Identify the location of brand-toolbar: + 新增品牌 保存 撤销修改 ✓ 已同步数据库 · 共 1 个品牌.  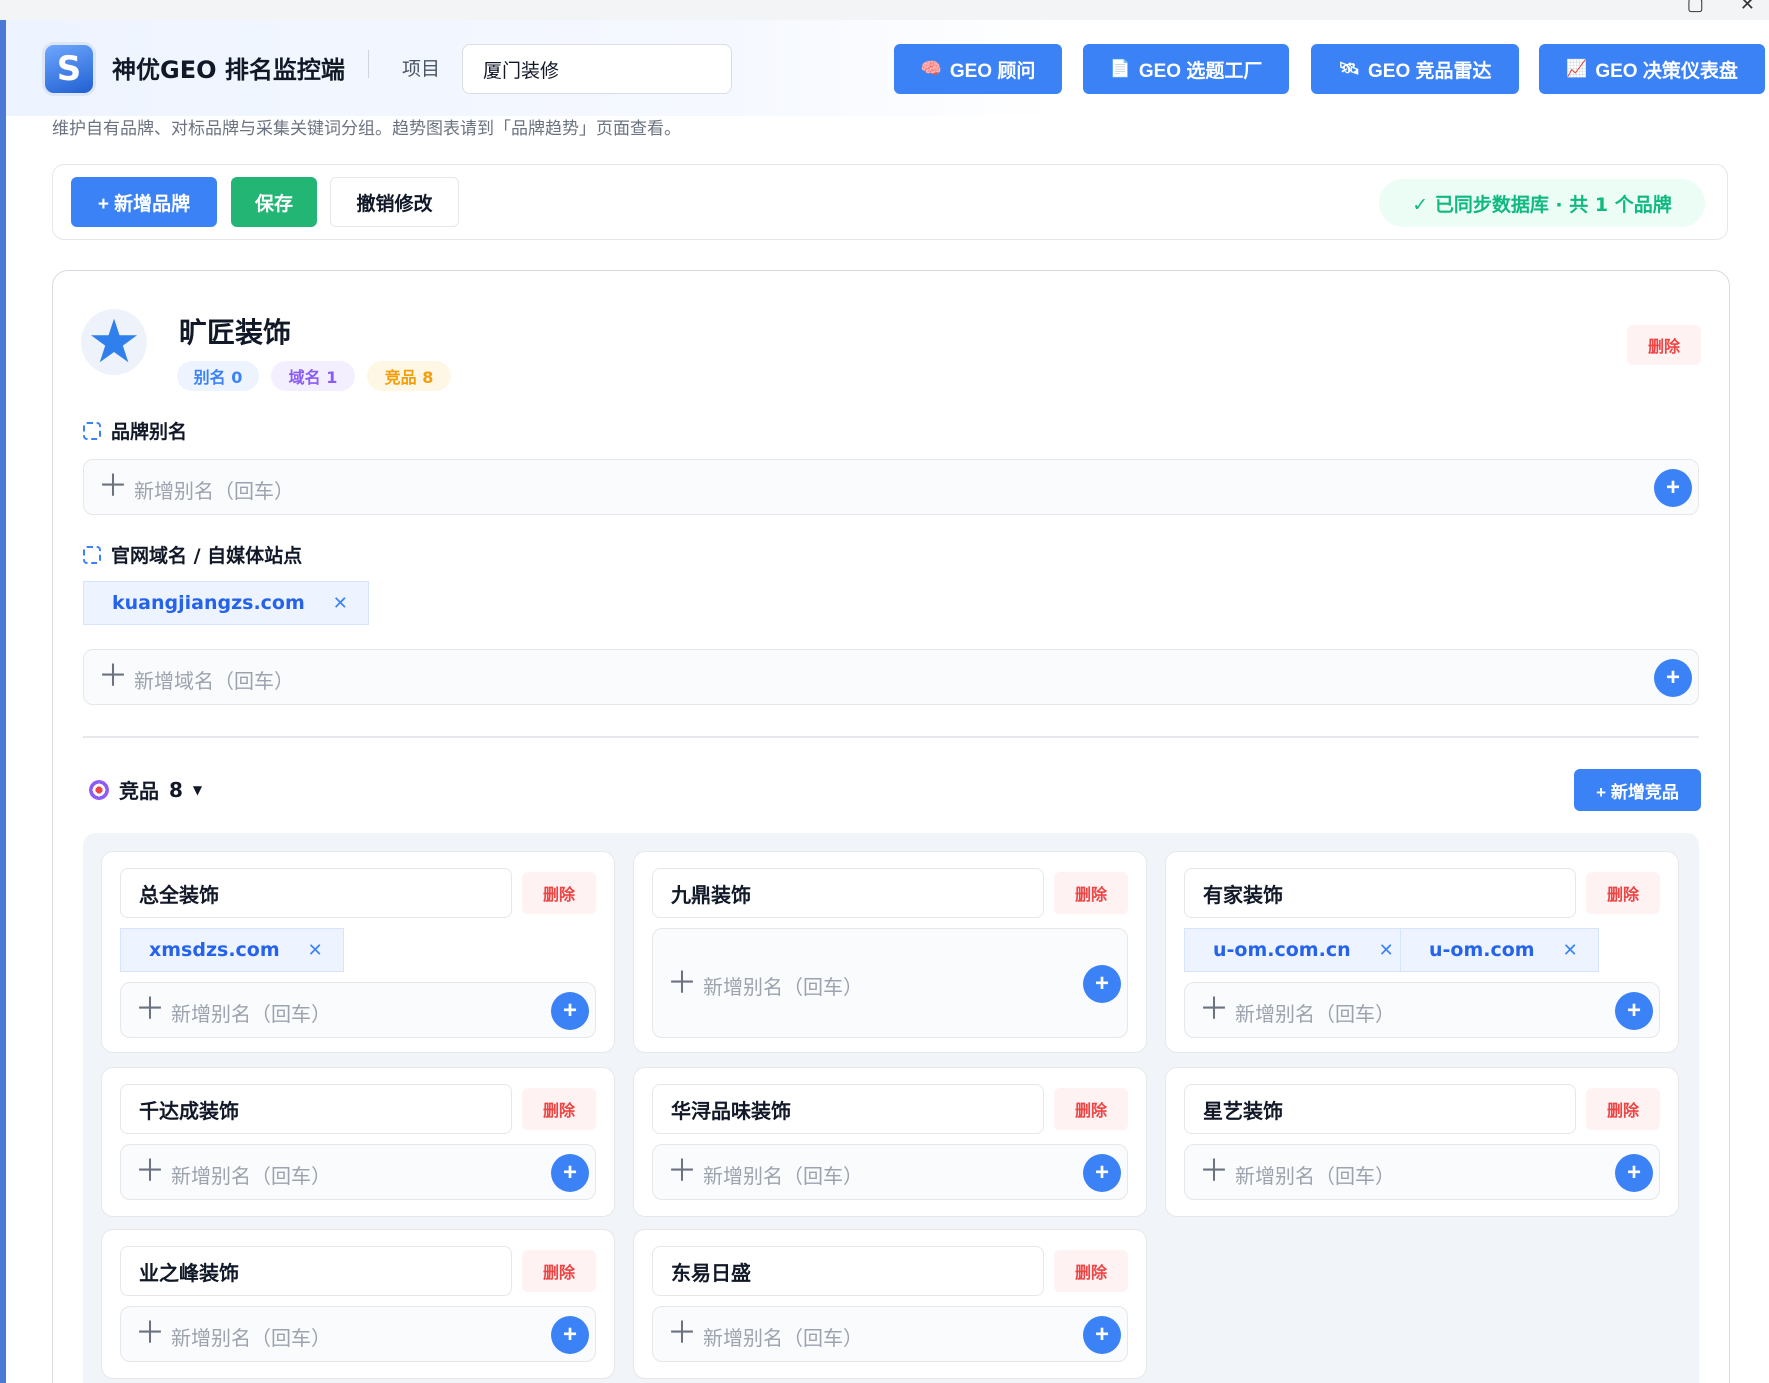
(890, 202).